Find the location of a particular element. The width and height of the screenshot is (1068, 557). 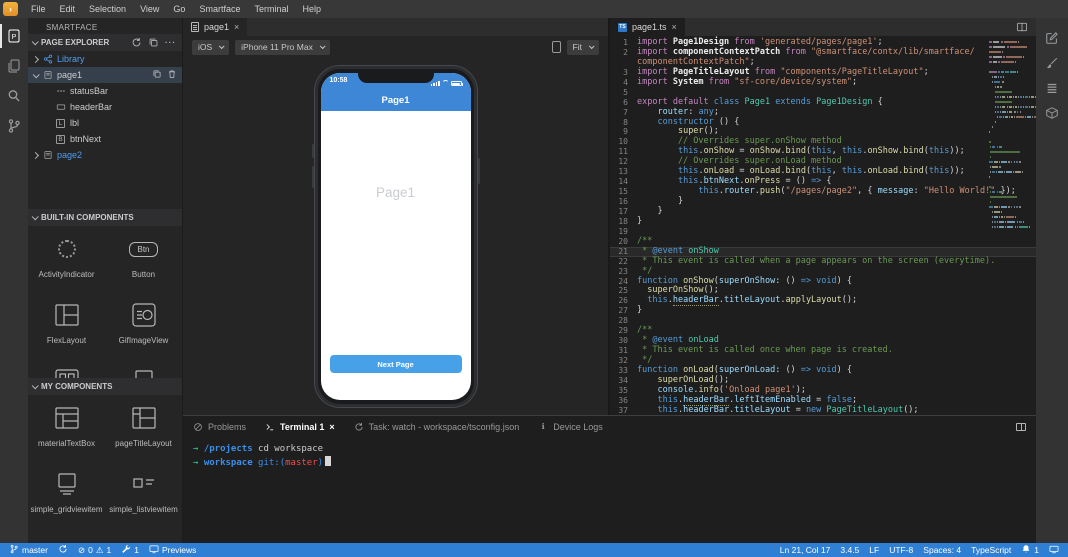

status-bell: 1 is located at coordinates (1030, 550).